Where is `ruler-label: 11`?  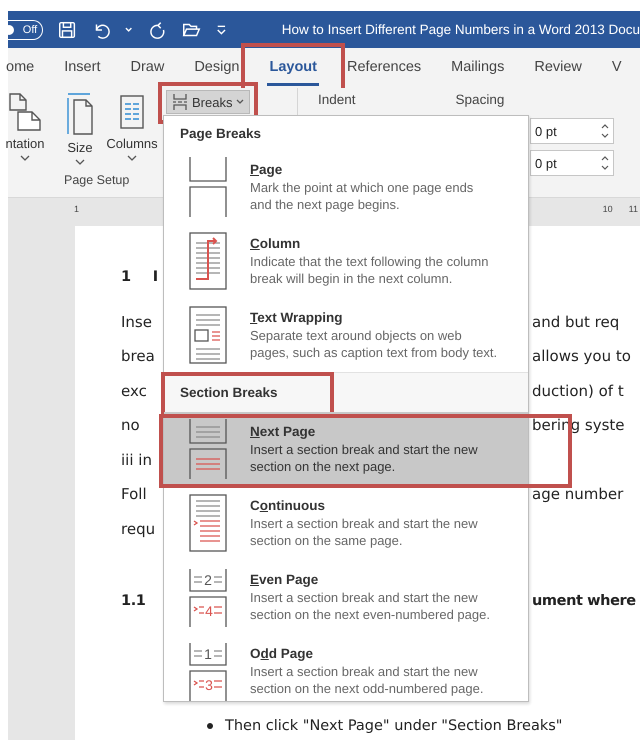 ruler-label: 11 is located at coordinates (633, 209).